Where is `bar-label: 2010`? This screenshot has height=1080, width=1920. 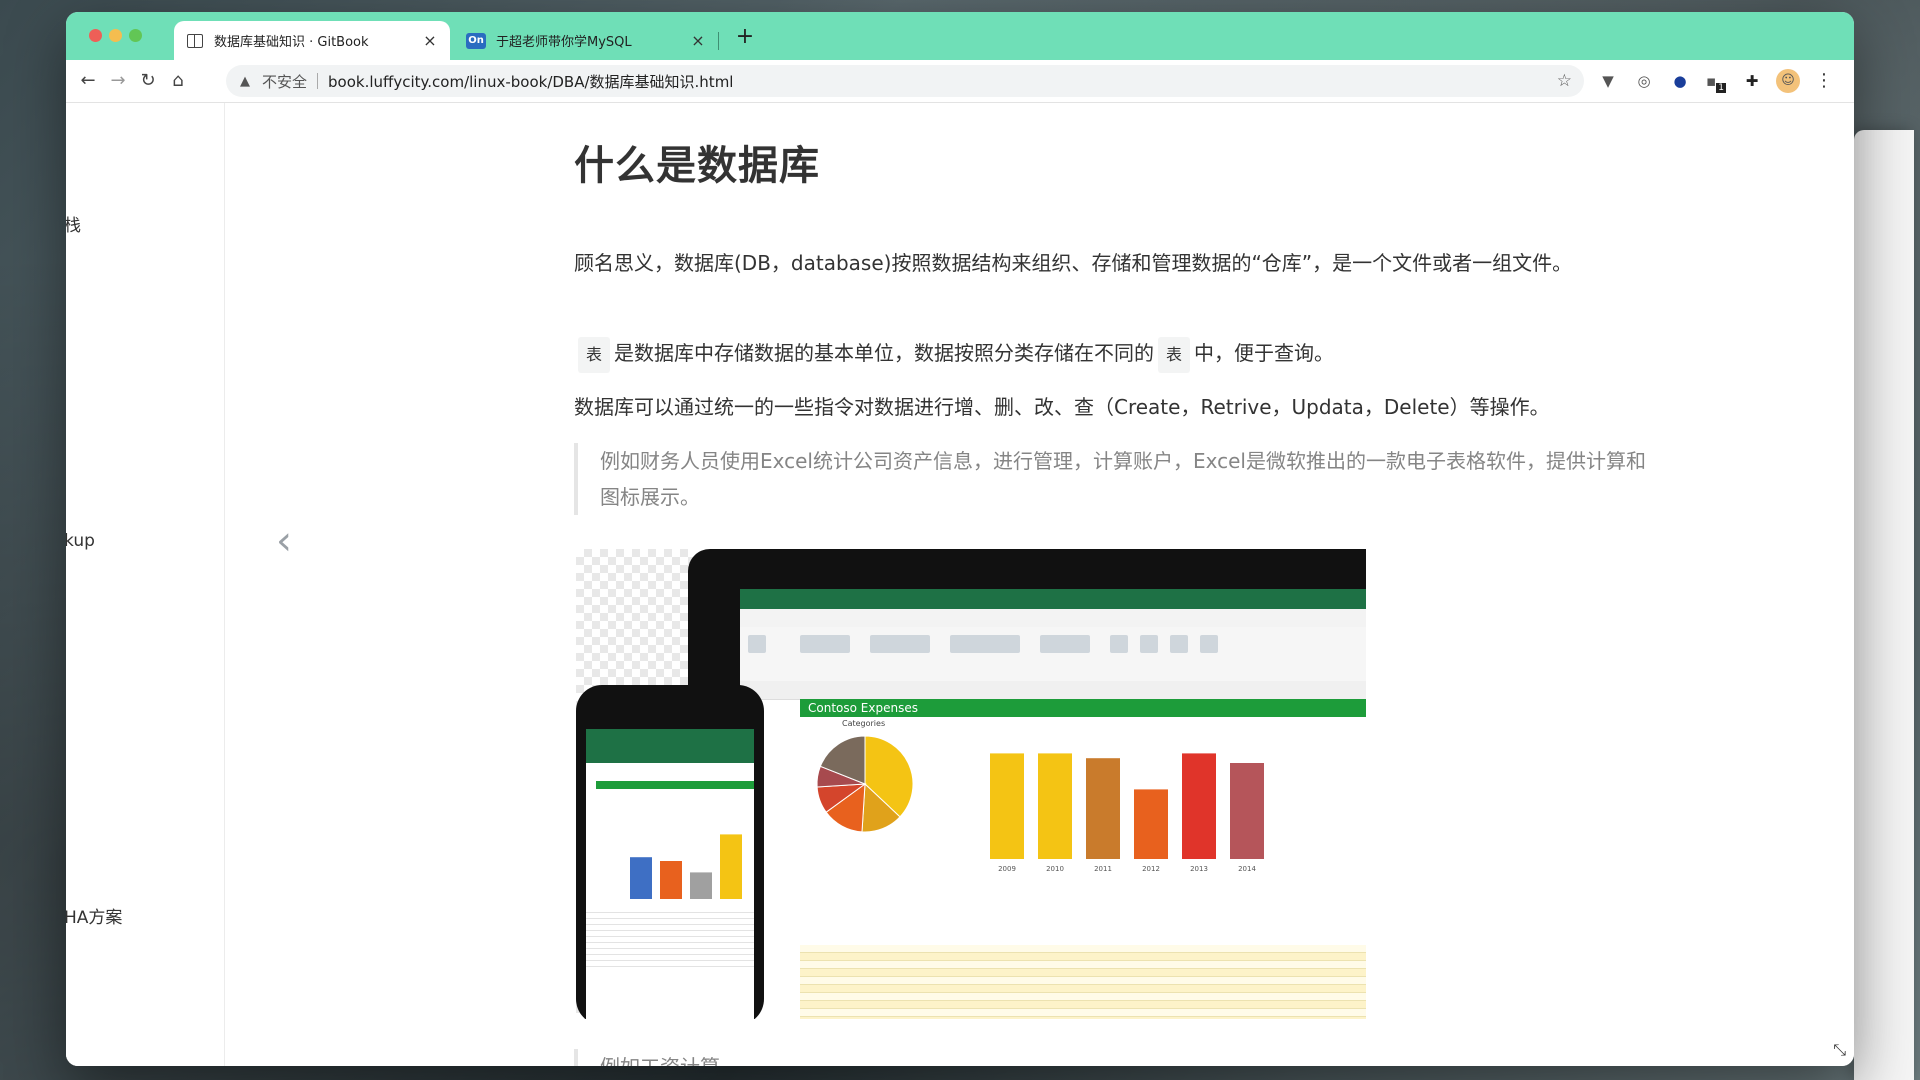 bar-label: 2010 is located at coordinates (1055, 869).